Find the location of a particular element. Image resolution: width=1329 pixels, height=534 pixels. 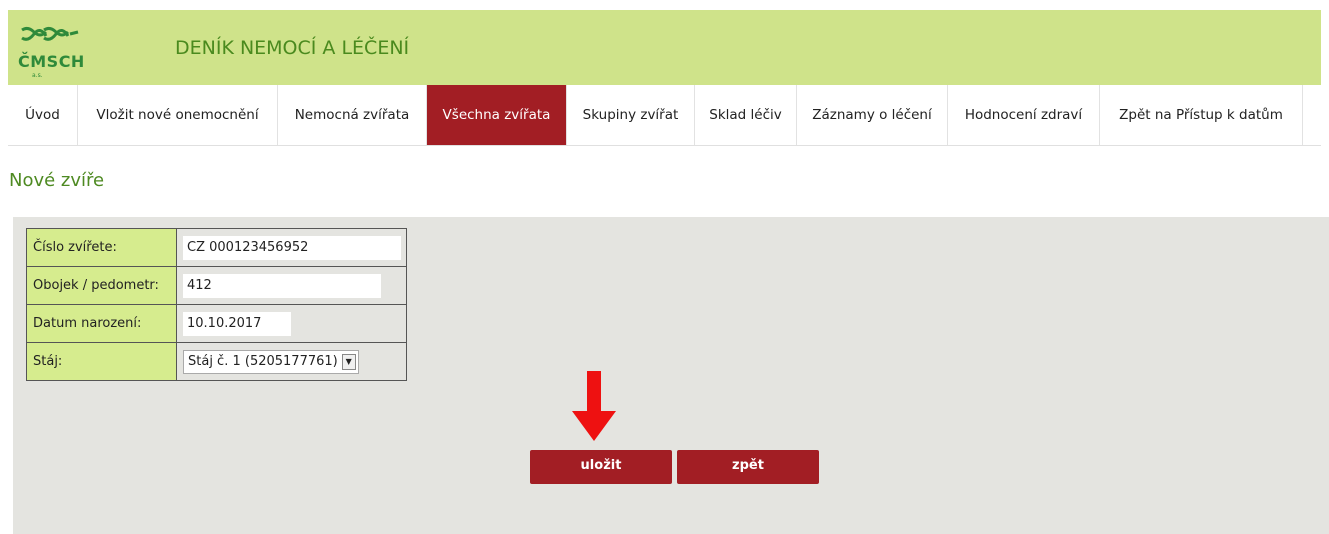

birth-date-cell: 10.10.2017 is located at coordinates (291, 323).